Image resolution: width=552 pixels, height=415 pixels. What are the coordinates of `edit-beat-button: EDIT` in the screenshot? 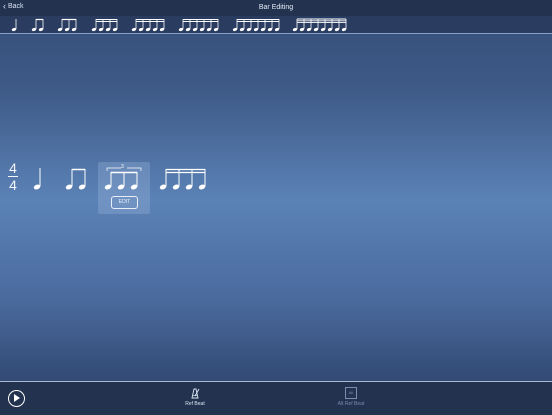 It's located at (124, 202).